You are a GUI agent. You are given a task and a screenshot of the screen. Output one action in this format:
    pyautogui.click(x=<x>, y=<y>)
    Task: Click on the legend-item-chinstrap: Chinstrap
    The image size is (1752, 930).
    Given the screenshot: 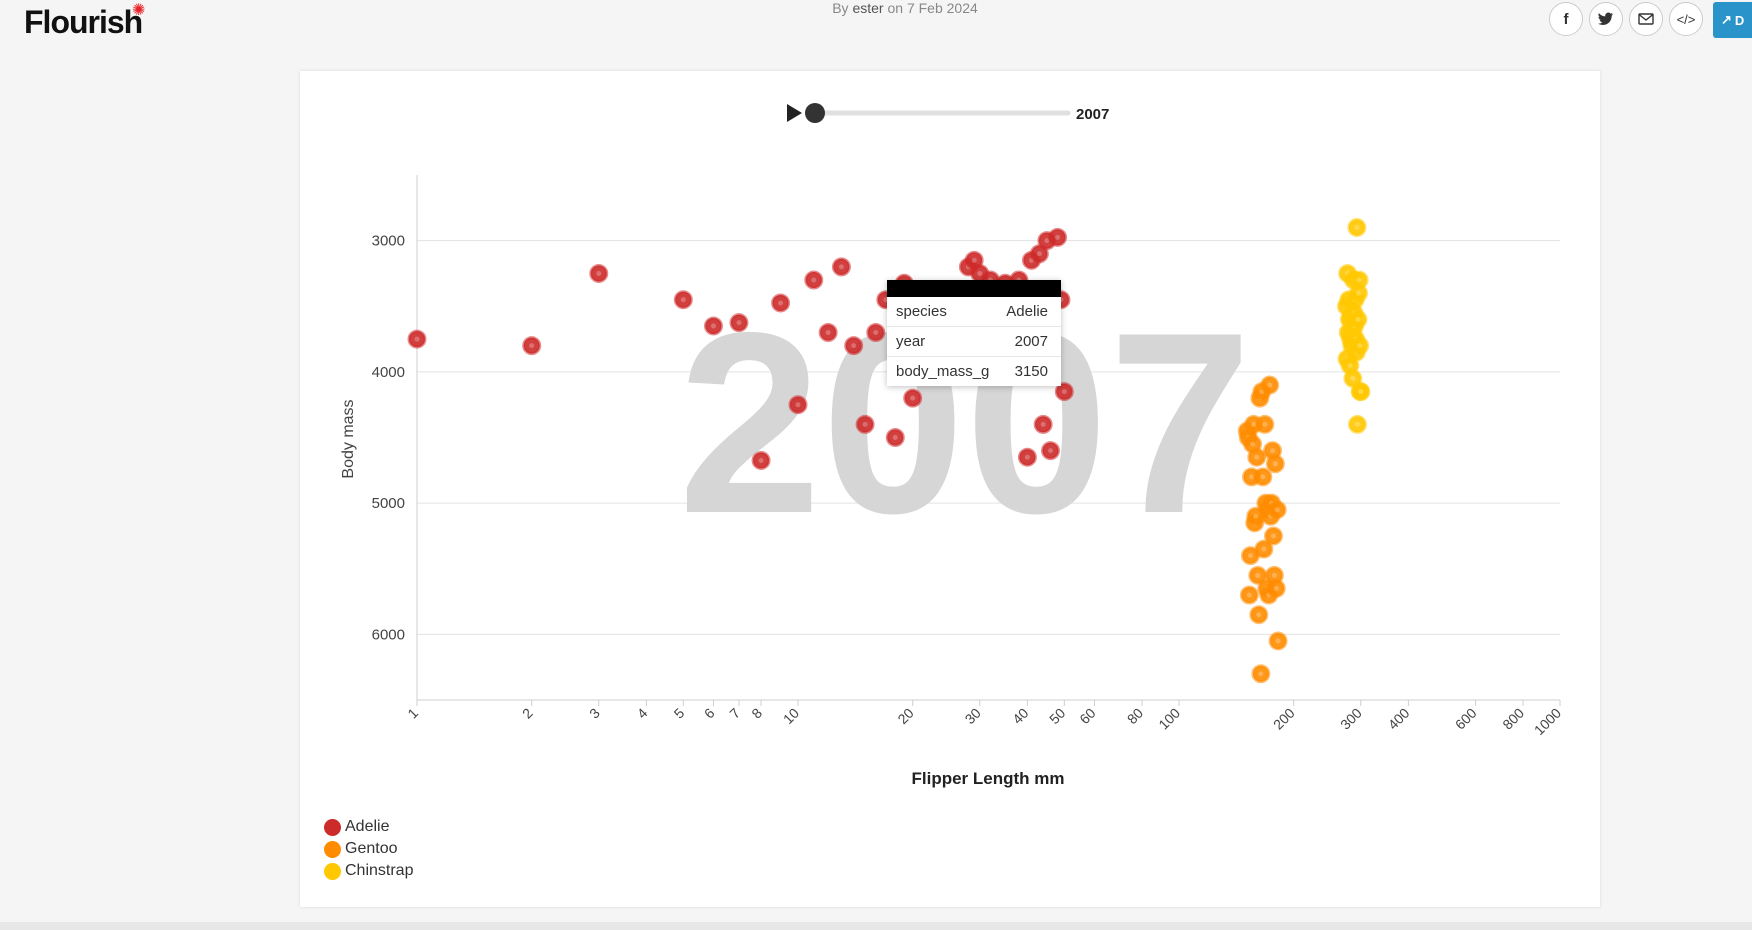 What is the action you would take?
    pyautogui.click(x=368, y=871)
    